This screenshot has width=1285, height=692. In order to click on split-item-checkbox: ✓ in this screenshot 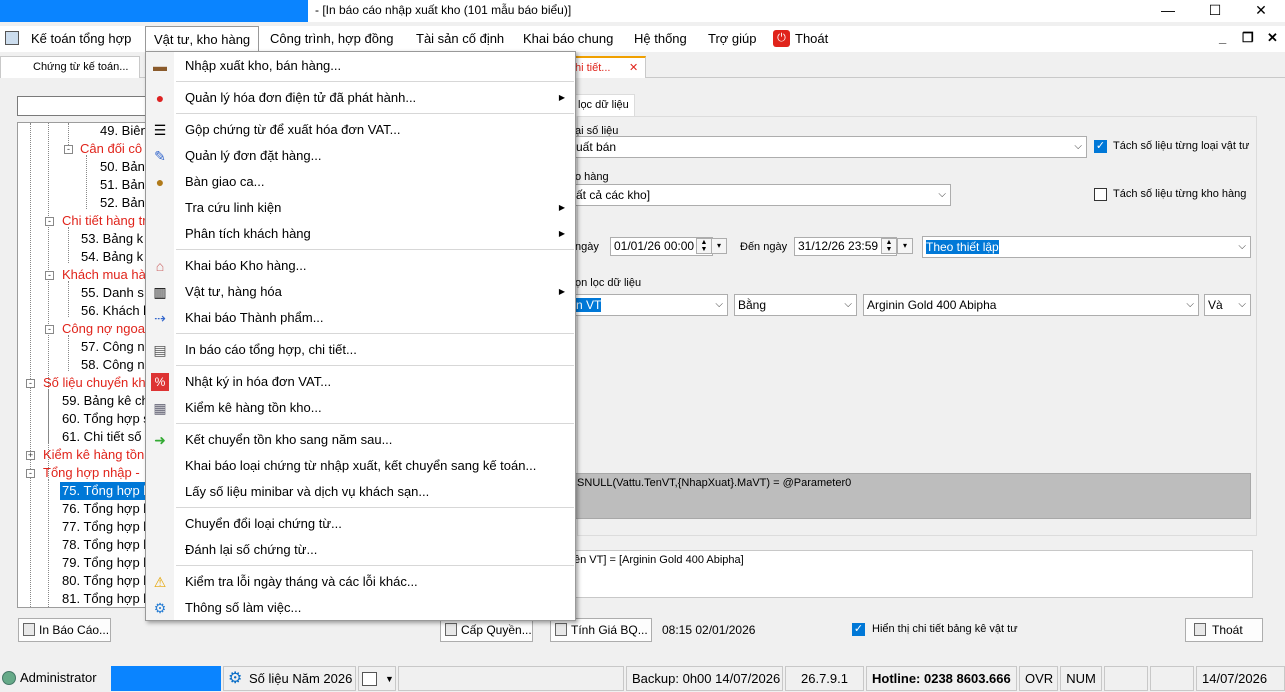, I will do `click(1100, 146)`.